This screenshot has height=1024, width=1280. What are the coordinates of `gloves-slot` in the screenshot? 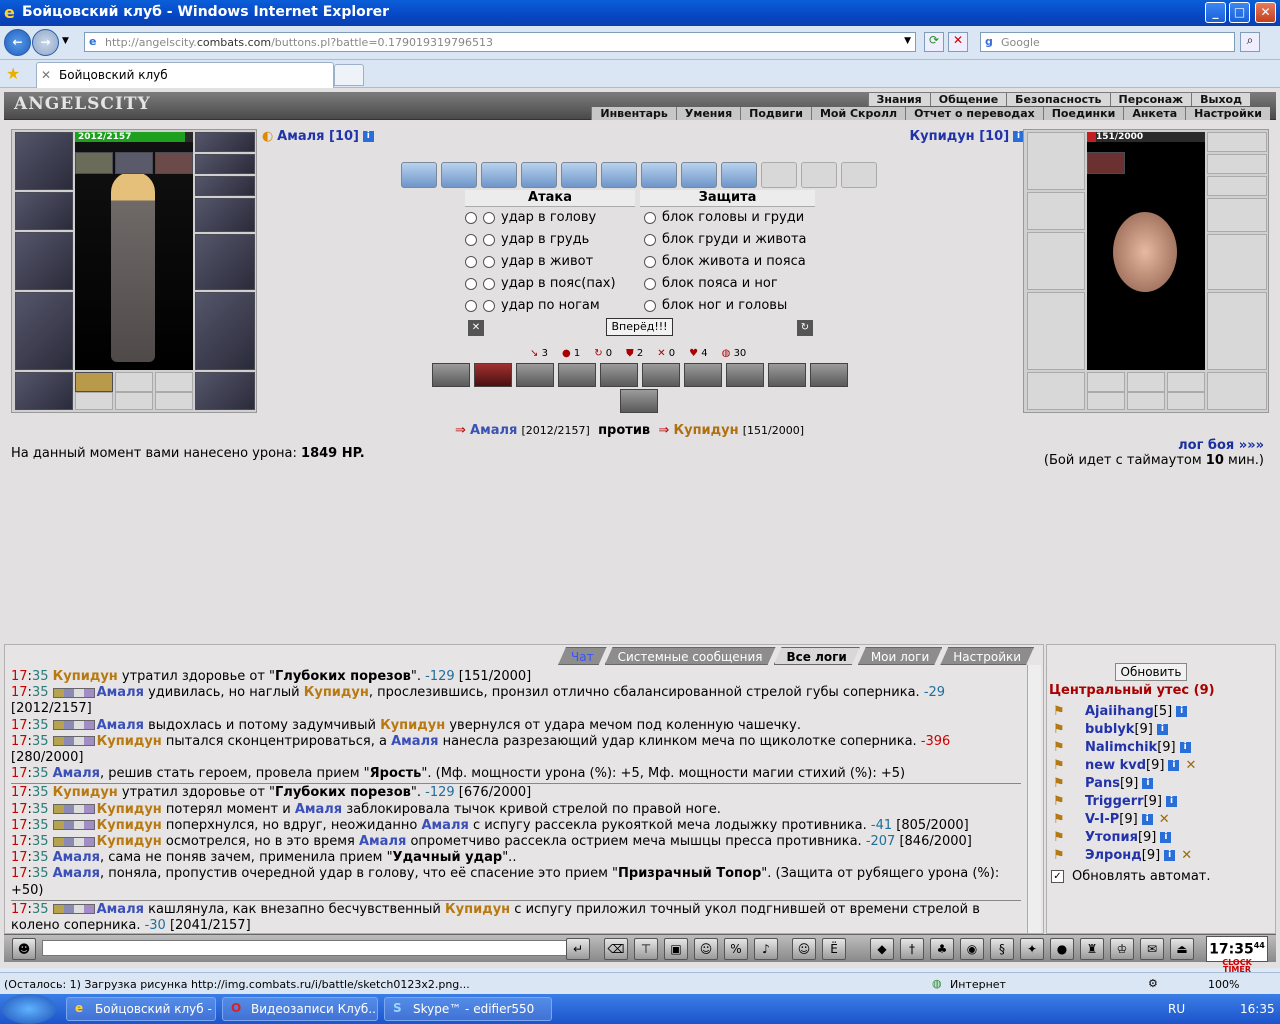 It's located at (1237, 215).